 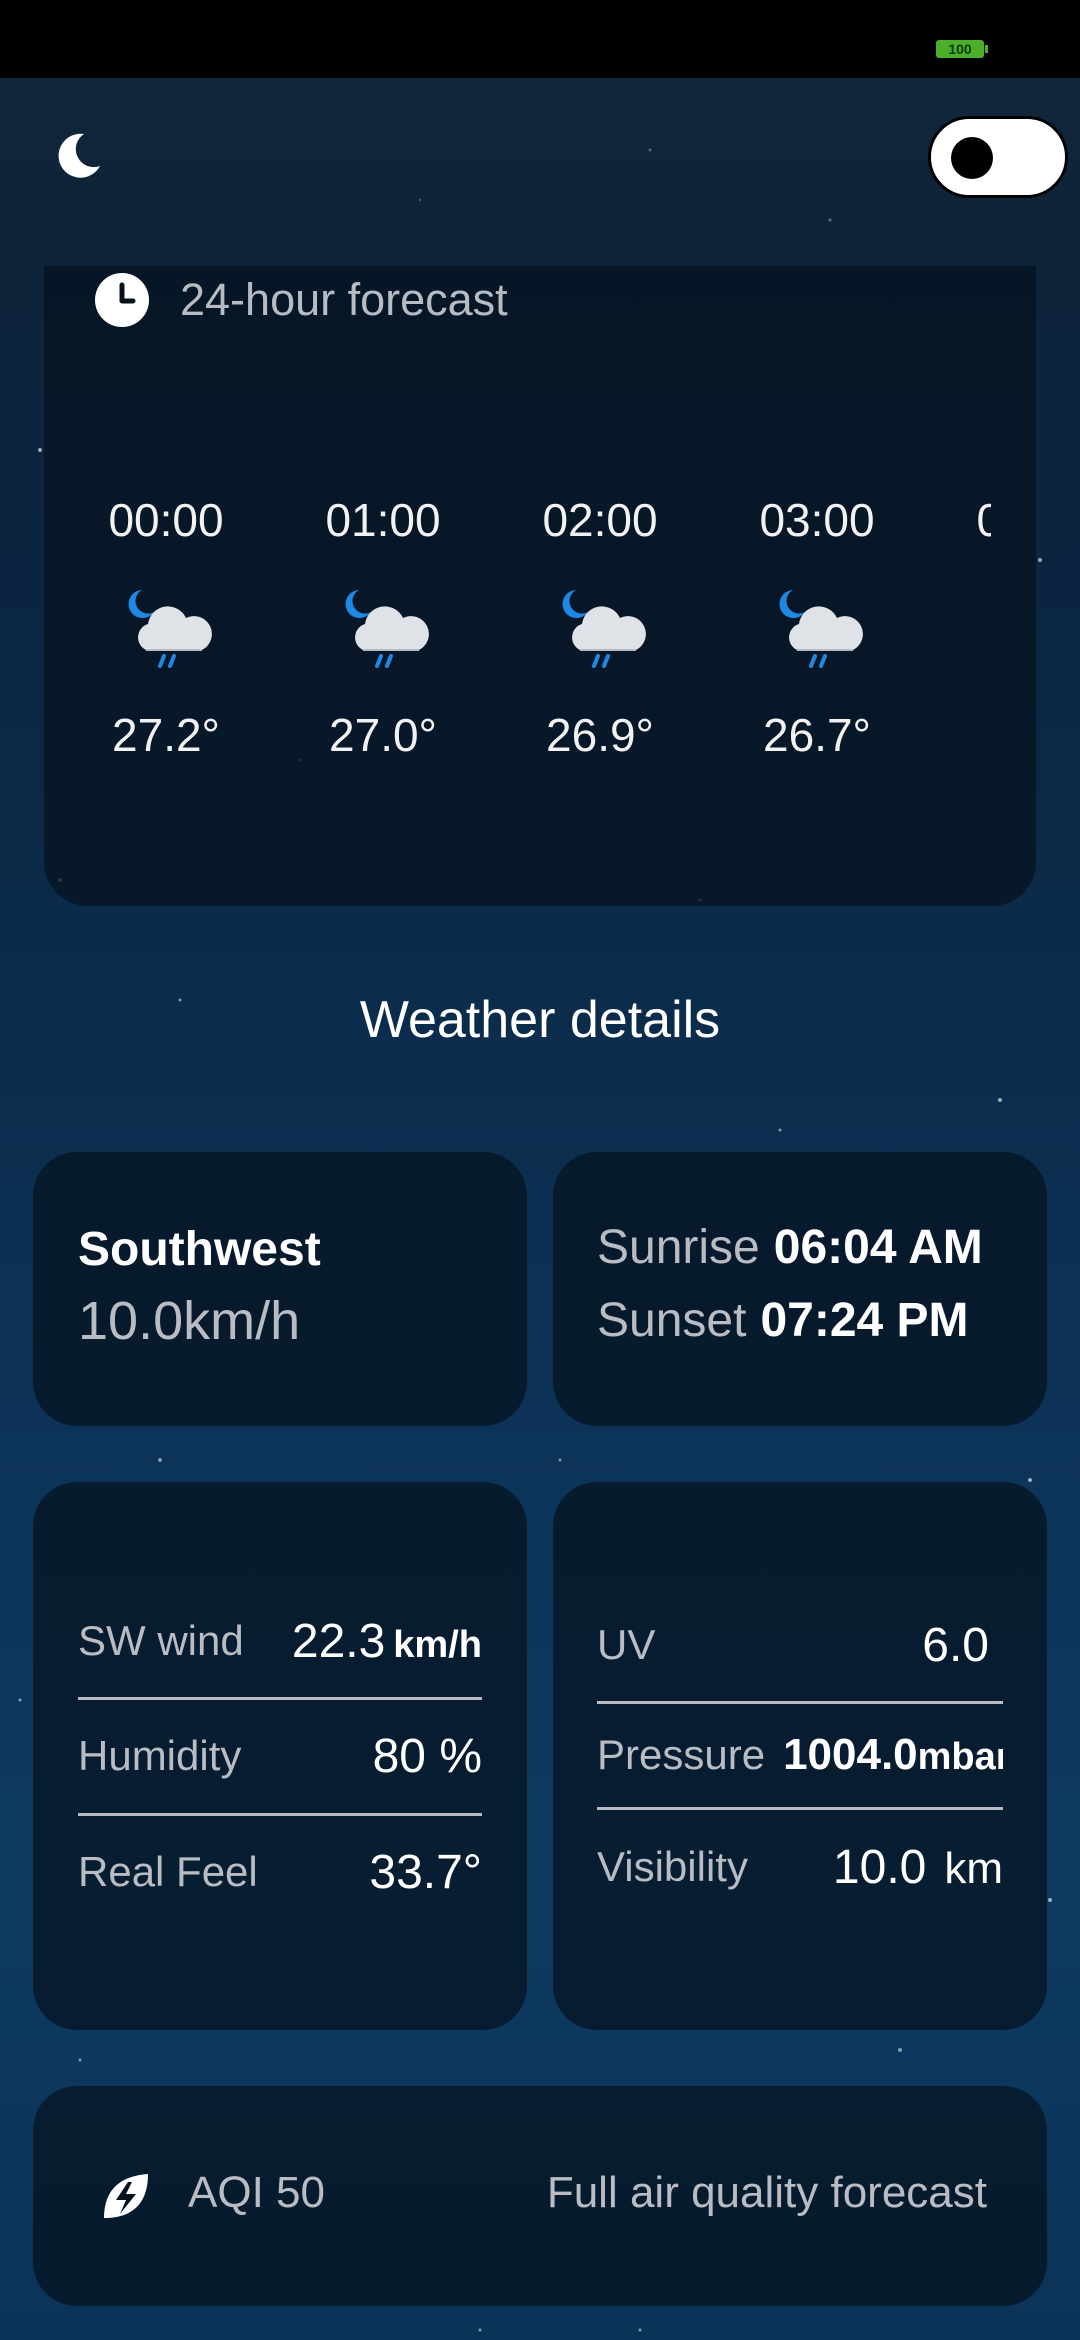 What do you see at coordinates (122, 300) in the screenshot?
I see `clock-icon` at bounding box center [122, 300].